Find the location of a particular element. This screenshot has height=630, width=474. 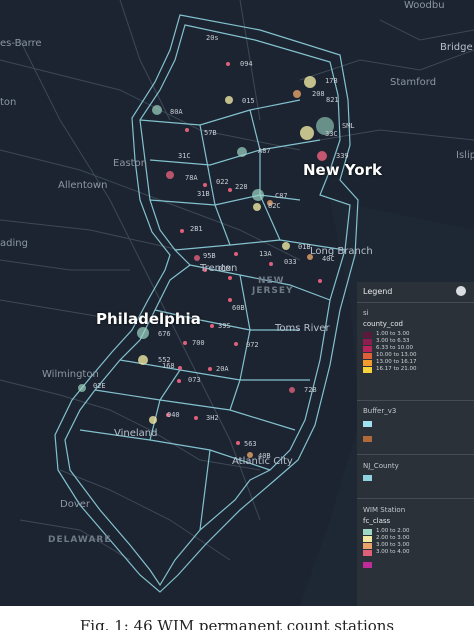

station-label: 72B is located at coordinates (310, 390).